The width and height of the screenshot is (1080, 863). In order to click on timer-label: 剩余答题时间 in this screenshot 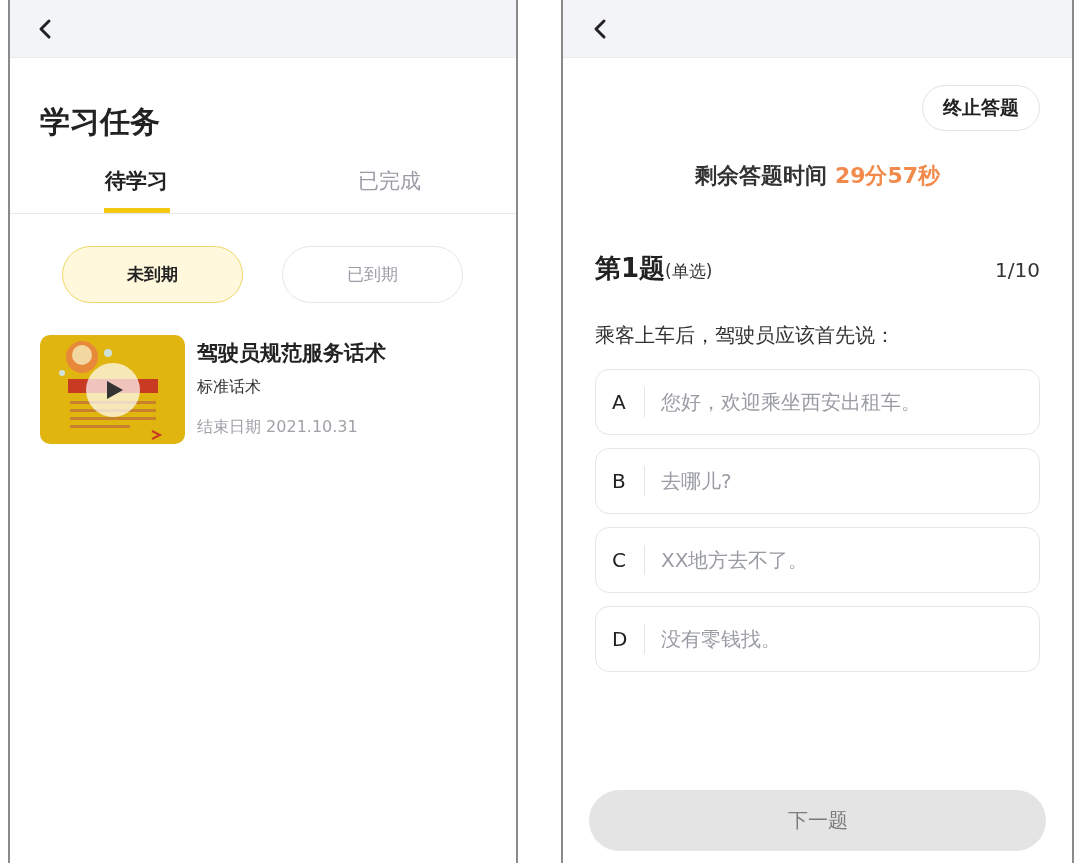, I will do `click(760, 176)`.